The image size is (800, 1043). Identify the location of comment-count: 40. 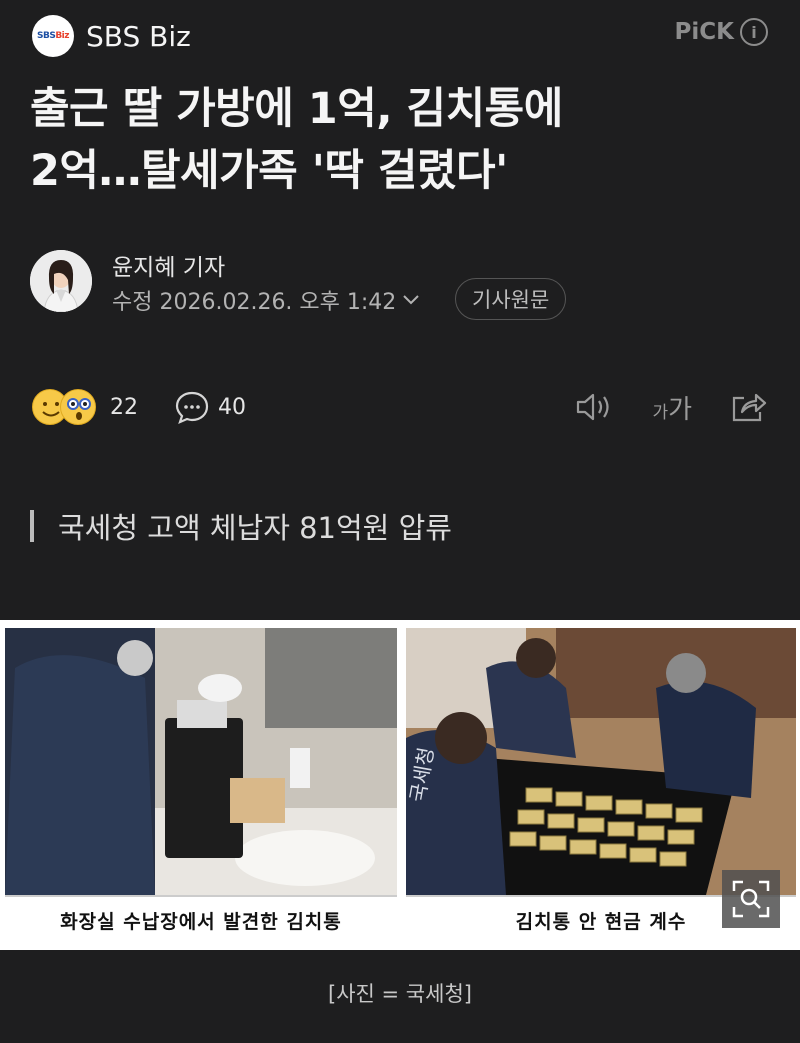
(232, 407).